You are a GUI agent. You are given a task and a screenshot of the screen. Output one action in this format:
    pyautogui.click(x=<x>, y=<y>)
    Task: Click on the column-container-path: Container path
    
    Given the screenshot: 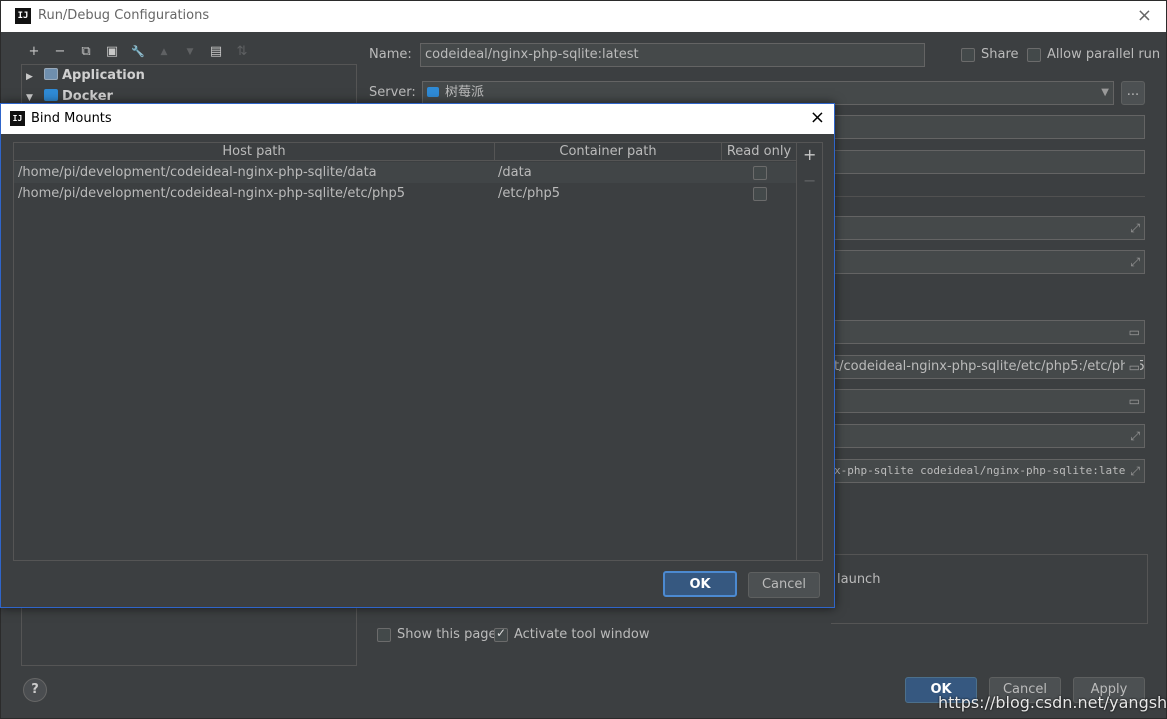 What is the action you would take?
    pyautogui.click(x=608, y=152)
    